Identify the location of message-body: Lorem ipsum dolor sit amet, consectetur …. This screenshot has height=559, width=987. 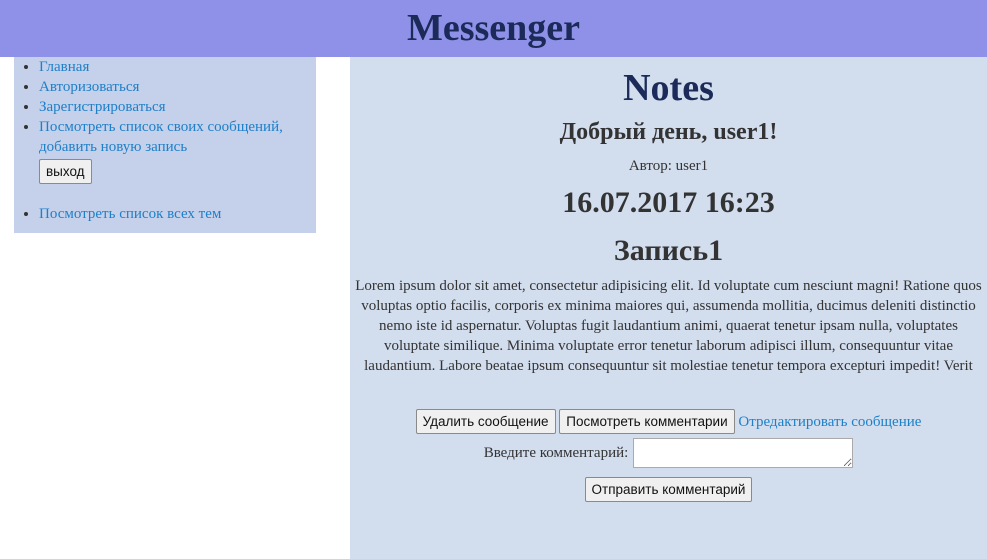
(668, 326).